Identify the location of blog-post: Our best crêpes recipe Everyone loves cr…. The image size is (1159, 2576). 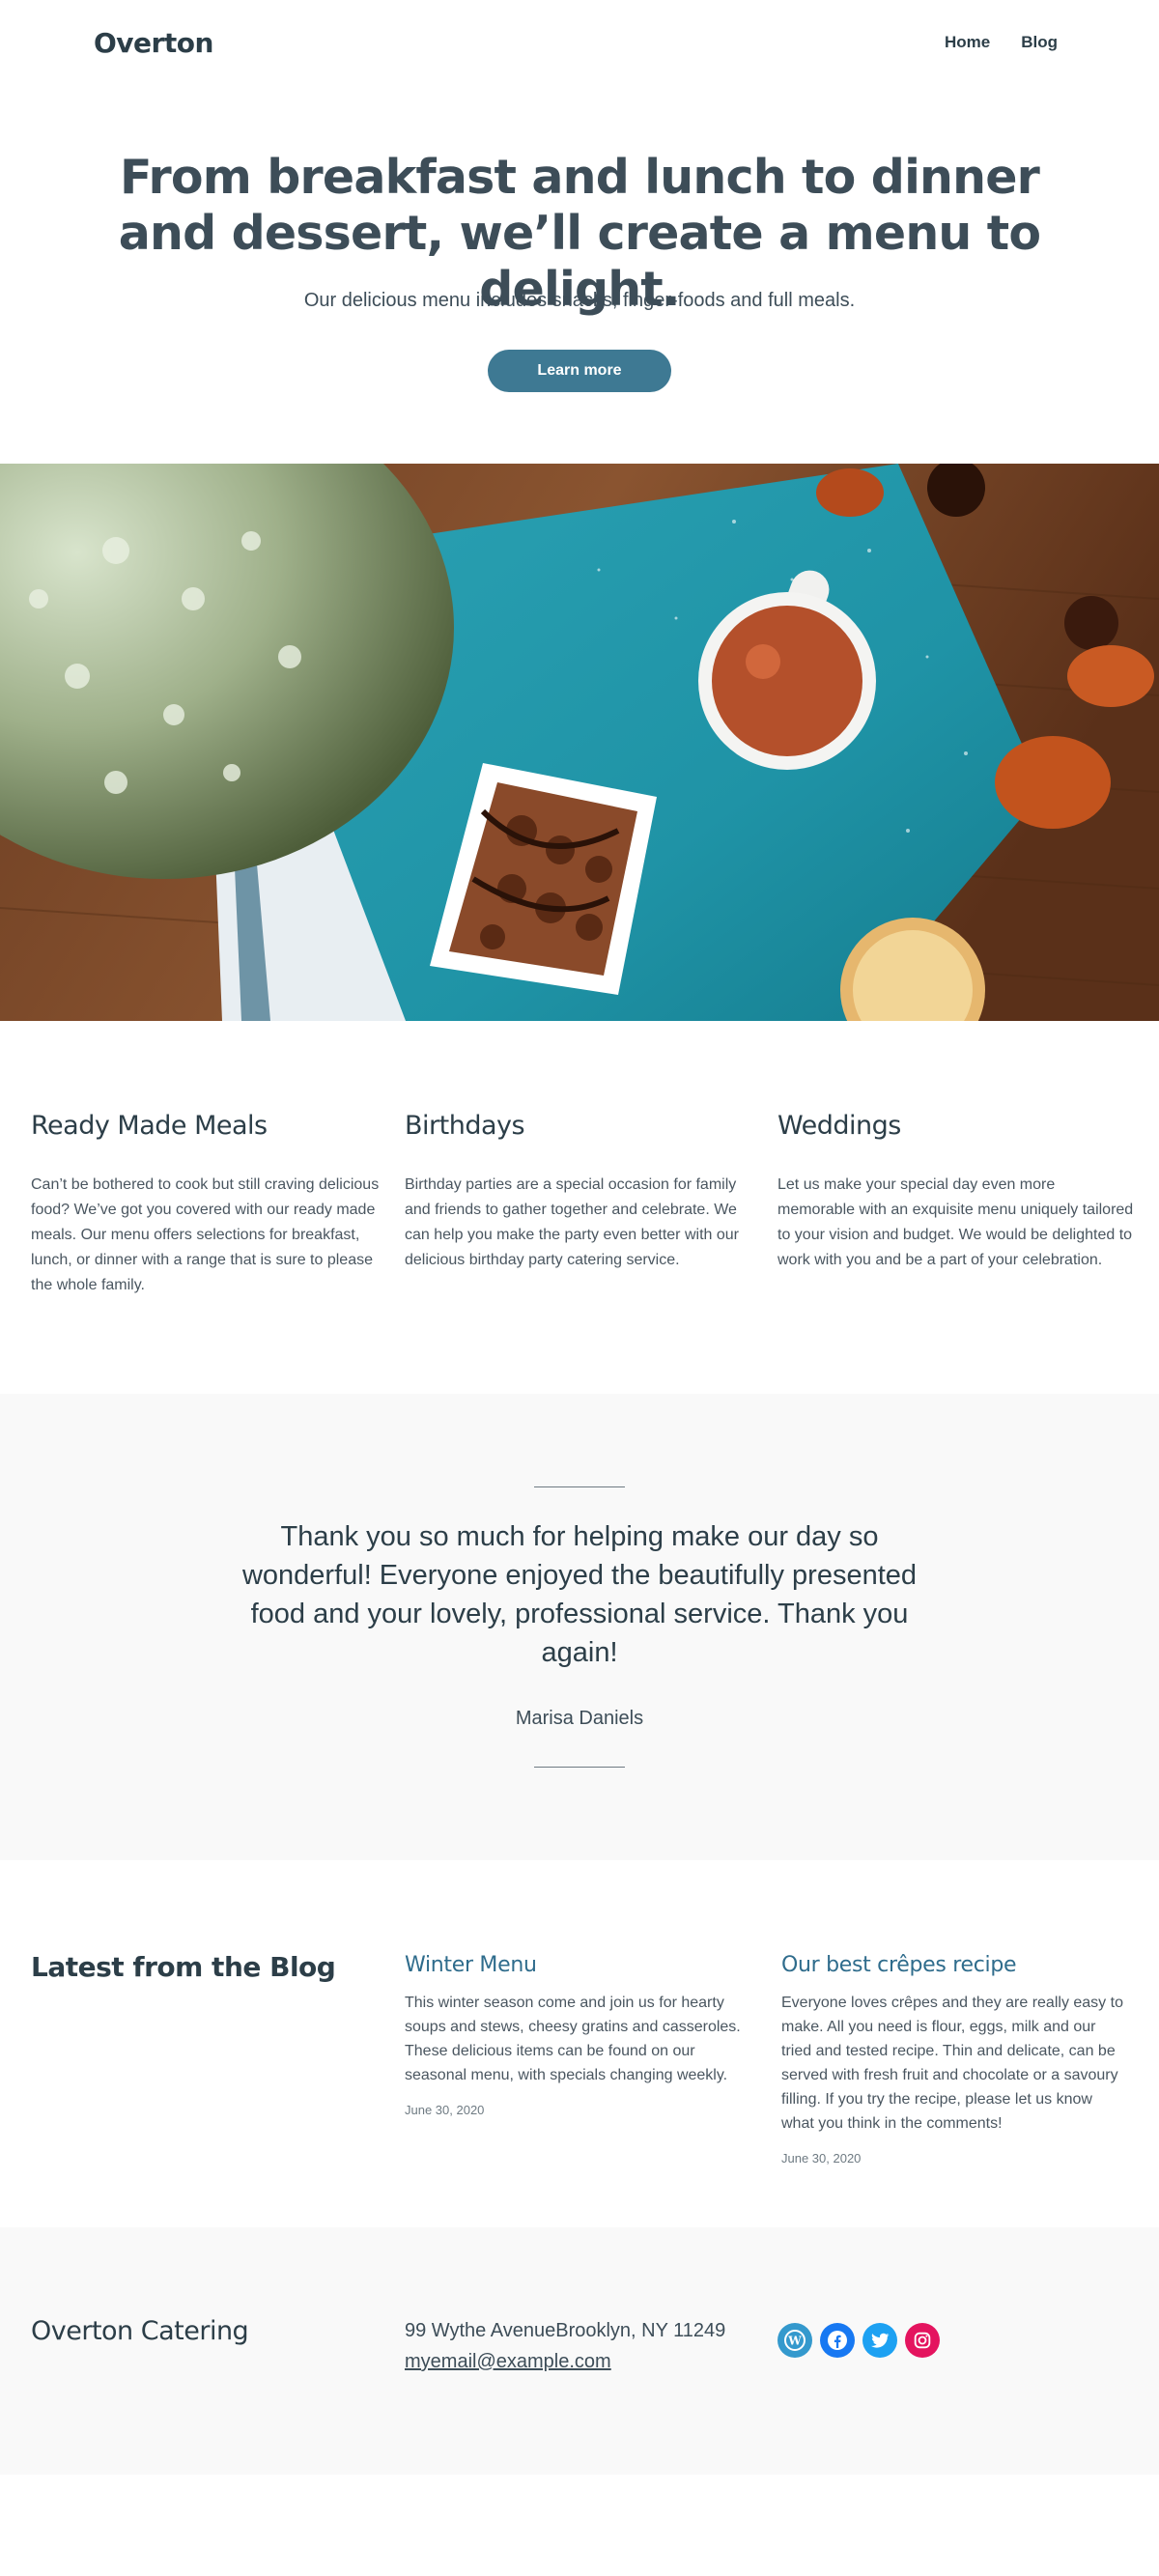
(955, 2059).